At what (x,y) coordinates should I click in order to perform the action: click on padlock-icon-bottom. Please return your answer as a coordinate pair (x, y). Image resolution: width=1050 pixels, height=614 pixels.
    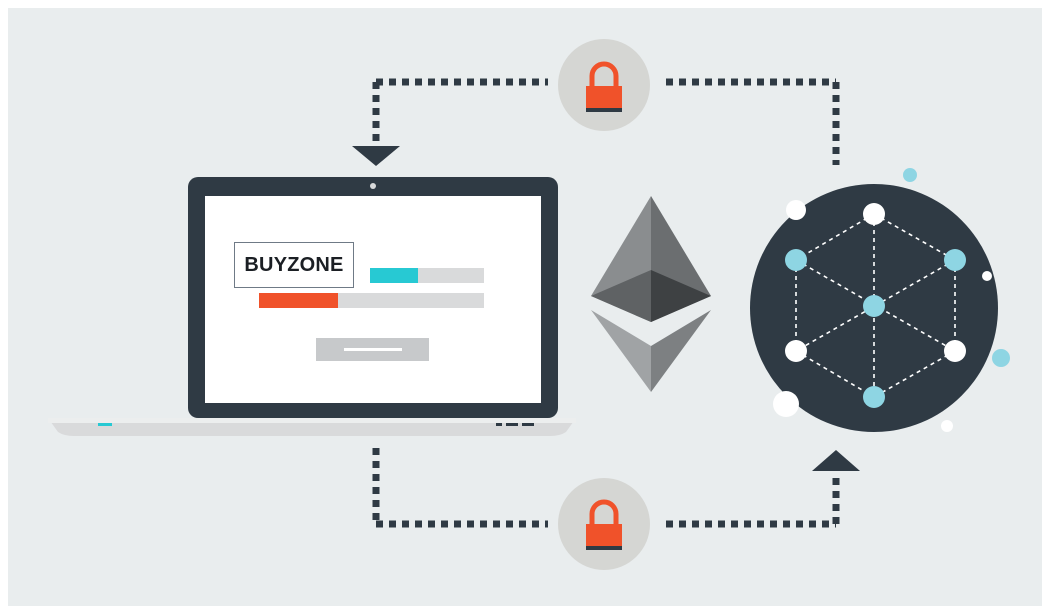
    Looking at the image, I should click on (604, 524).